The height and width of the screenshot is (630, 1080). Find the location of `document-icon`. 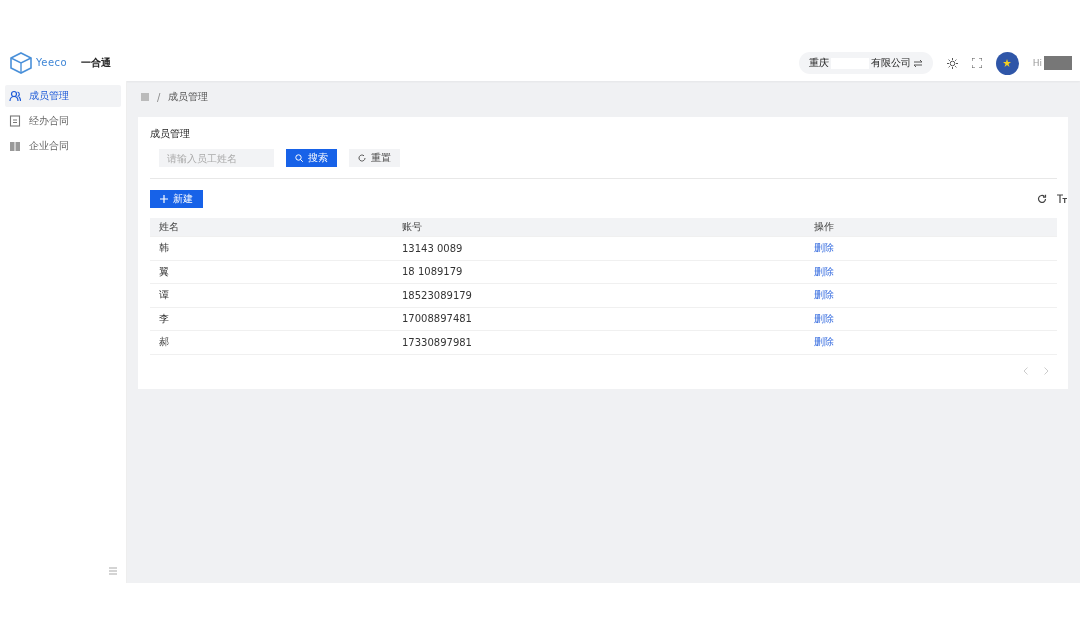

document-icon is located at coordinates (15, 121).